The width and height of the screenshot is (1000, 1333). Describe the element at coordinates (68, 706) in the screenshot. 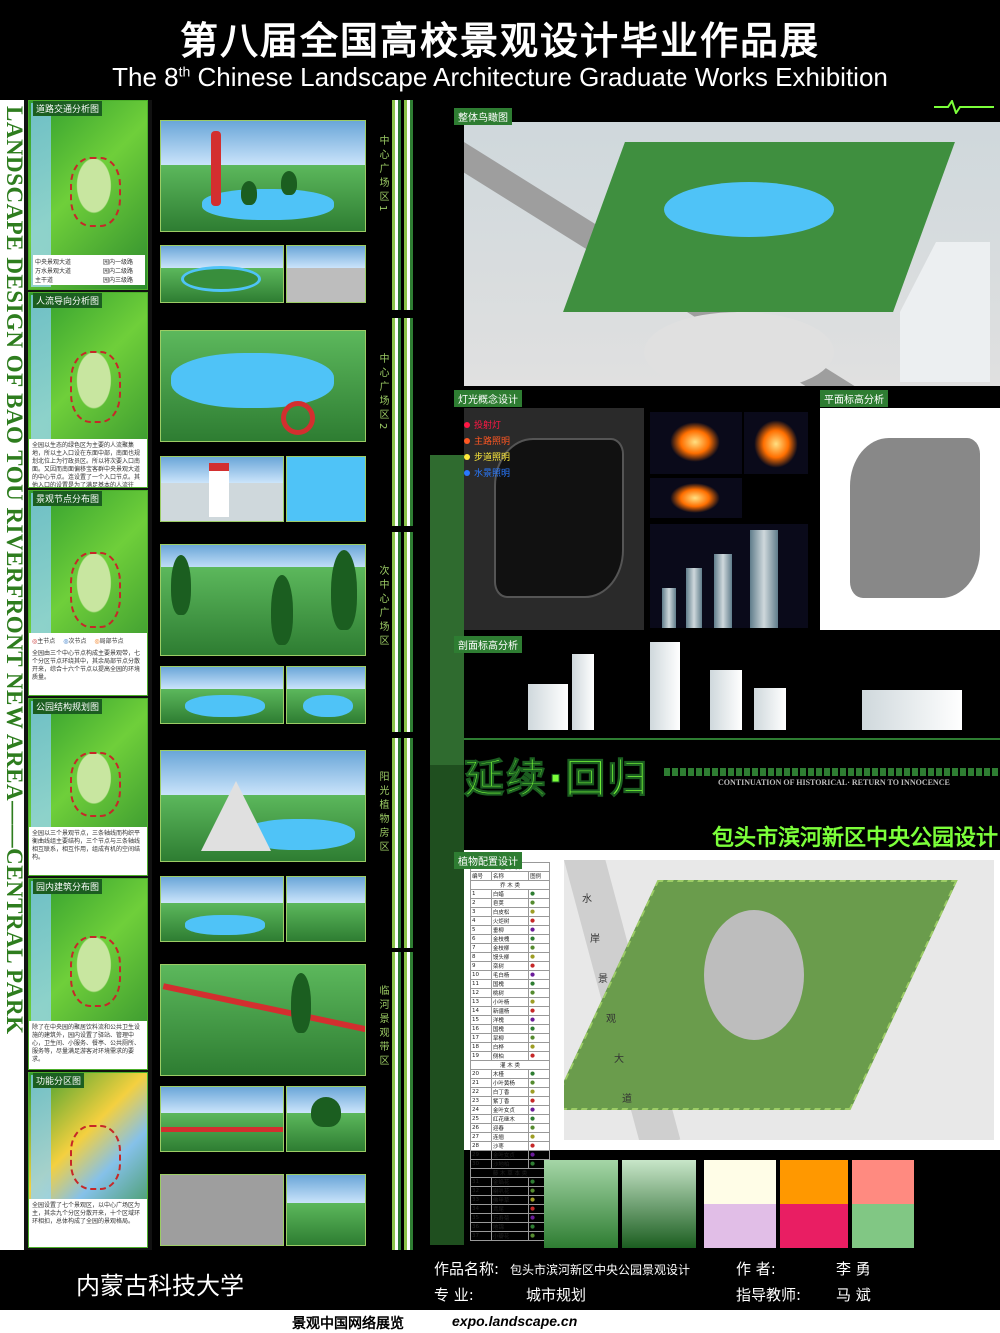

I see `panel-label: 公园结构规划图` at that location.